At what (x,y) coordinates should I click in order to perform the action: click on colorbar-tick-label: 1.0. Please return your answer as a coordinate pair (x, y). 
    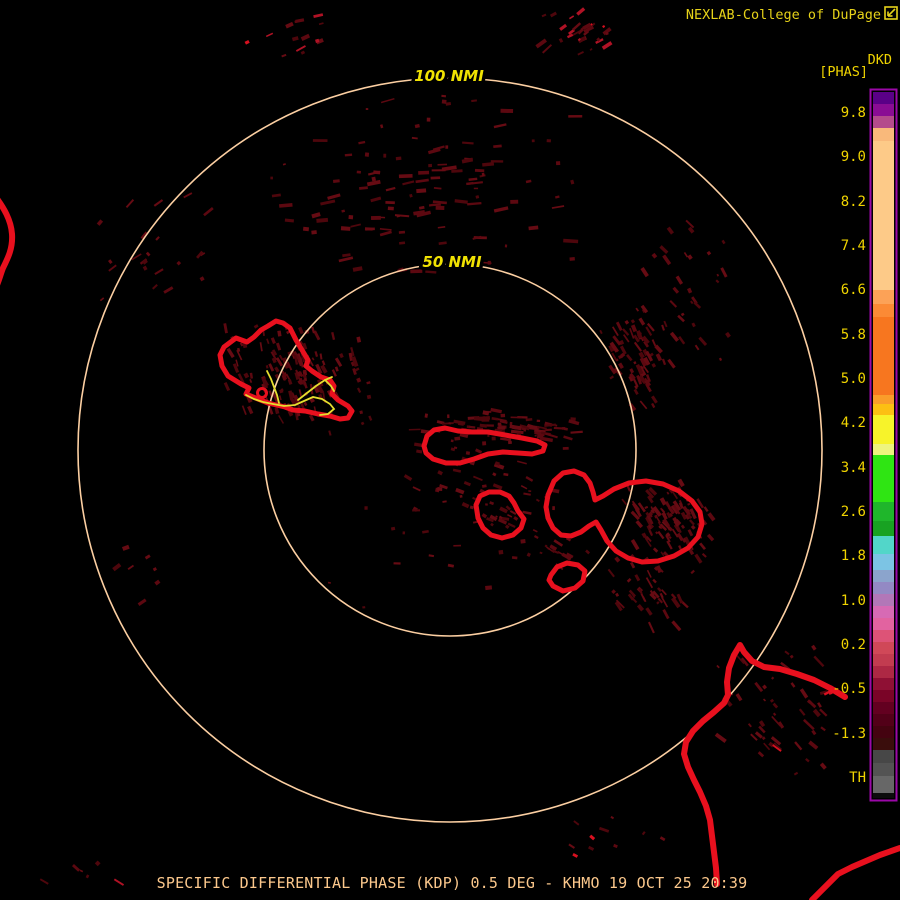
    Looking at the image, I should click on (853, 601).